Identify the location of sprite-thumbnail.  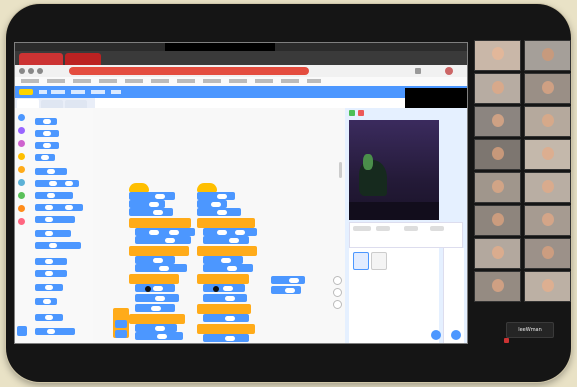
(379, 261).